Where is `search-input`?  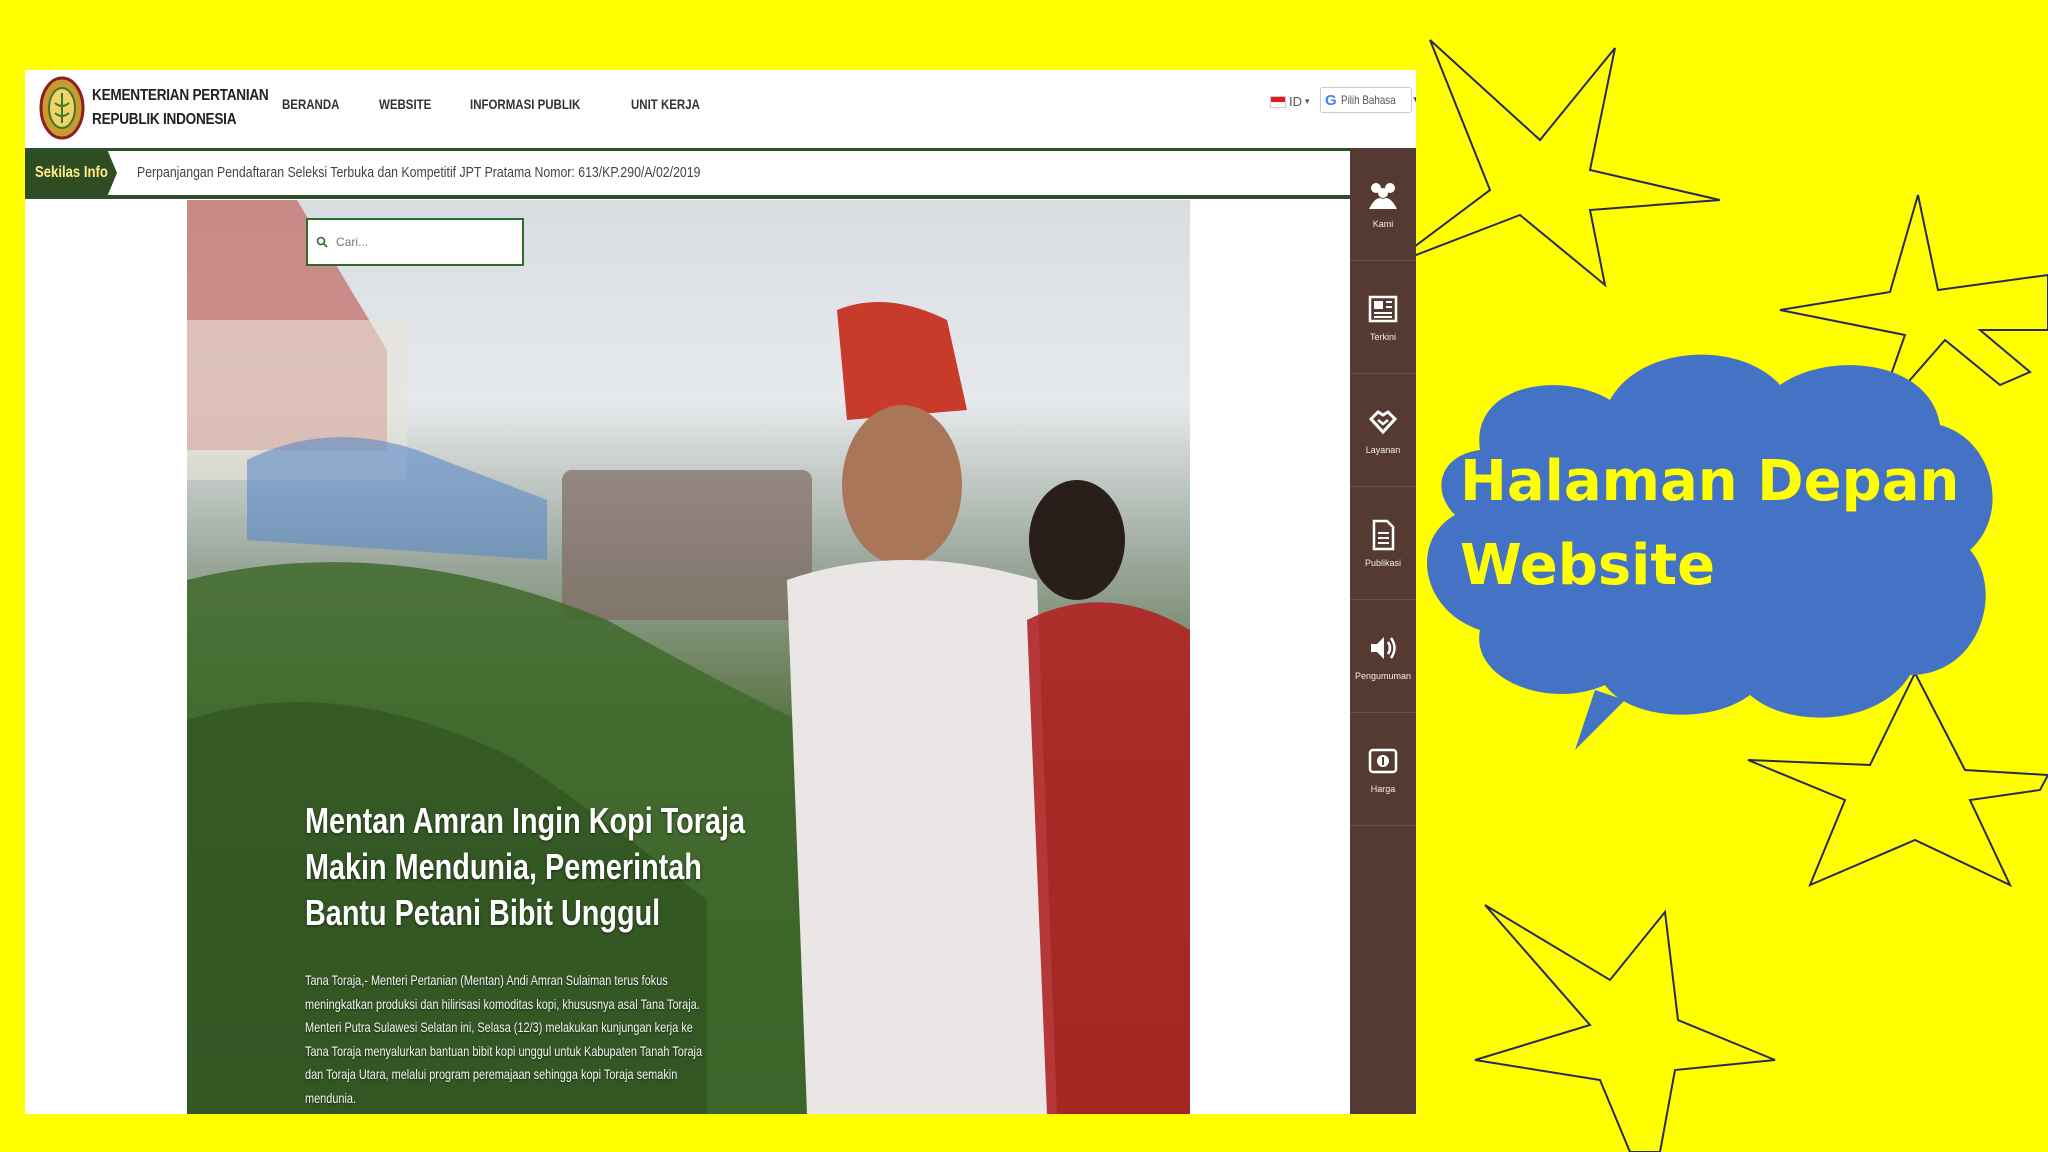
search-input is located at coordinates (421, 242).